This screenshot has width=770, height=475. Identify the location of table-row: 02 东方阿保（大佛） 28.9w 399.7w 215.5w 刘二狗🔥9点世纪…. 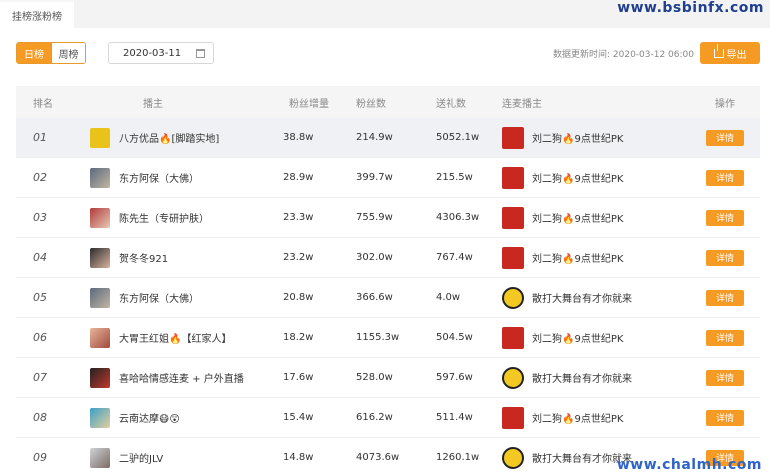
(388, 178).